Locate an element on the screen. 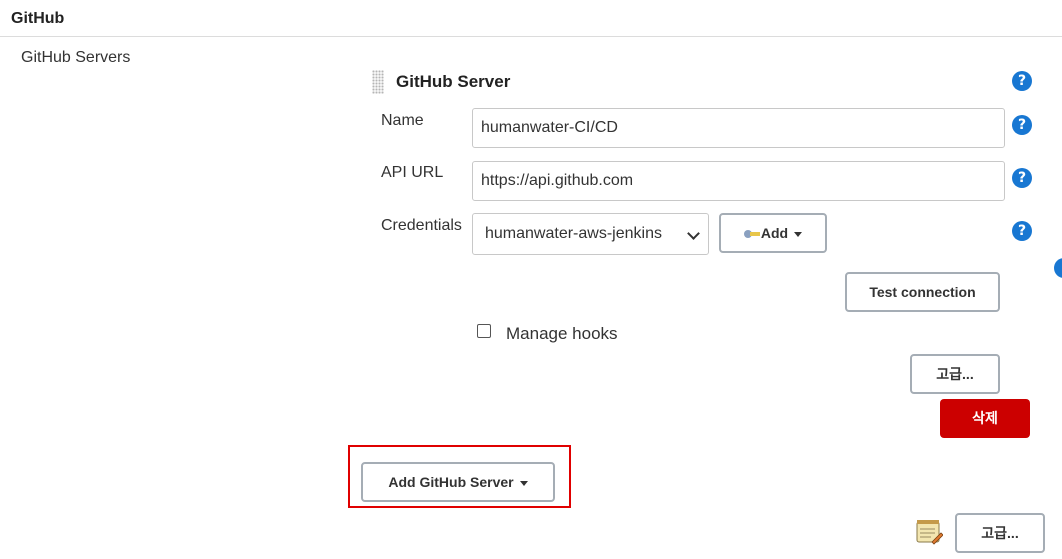  drag-handle-icon is located at coordinates (378, 82).